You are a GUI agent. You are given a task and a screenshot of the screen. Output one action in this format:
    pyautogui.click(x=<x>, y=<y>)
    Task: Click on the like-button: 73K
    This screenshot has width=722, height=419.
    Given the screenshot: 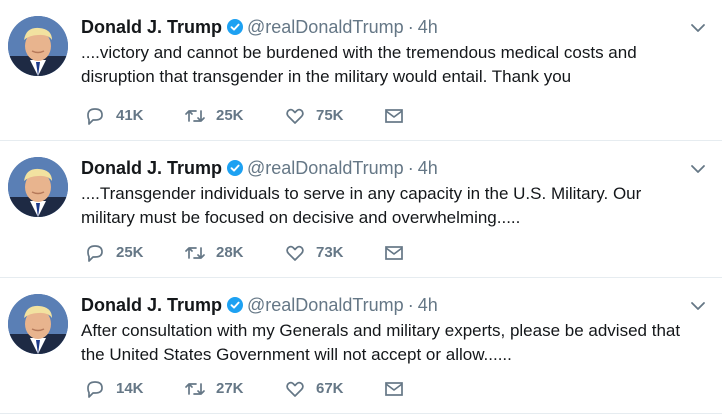 What is the action you would take?
    pyautogui.click(x=334, y=253)
    